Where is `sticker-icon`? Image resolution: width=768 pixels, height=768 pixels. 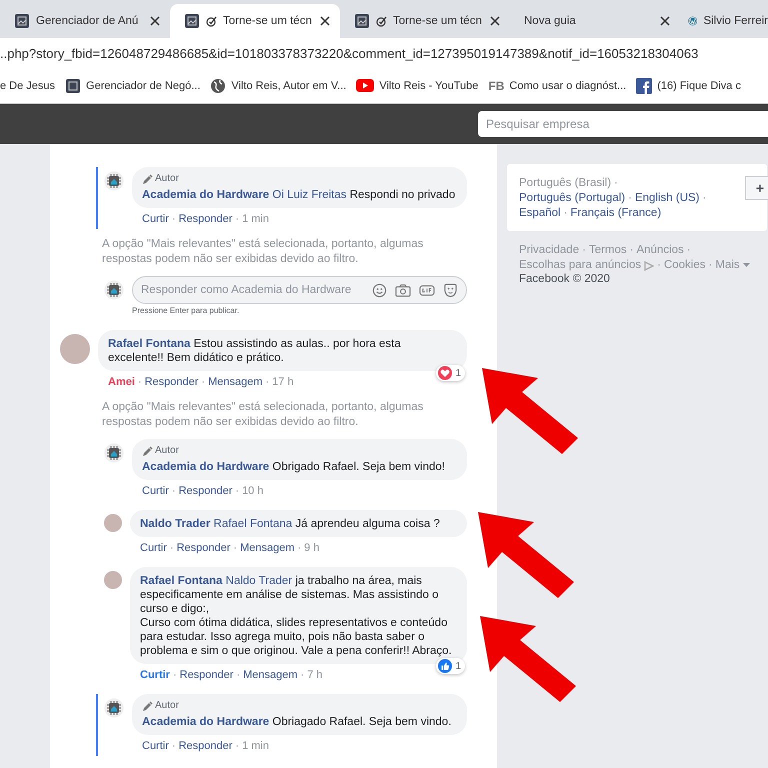
sticker-icon is located at coordinates (450, 290).